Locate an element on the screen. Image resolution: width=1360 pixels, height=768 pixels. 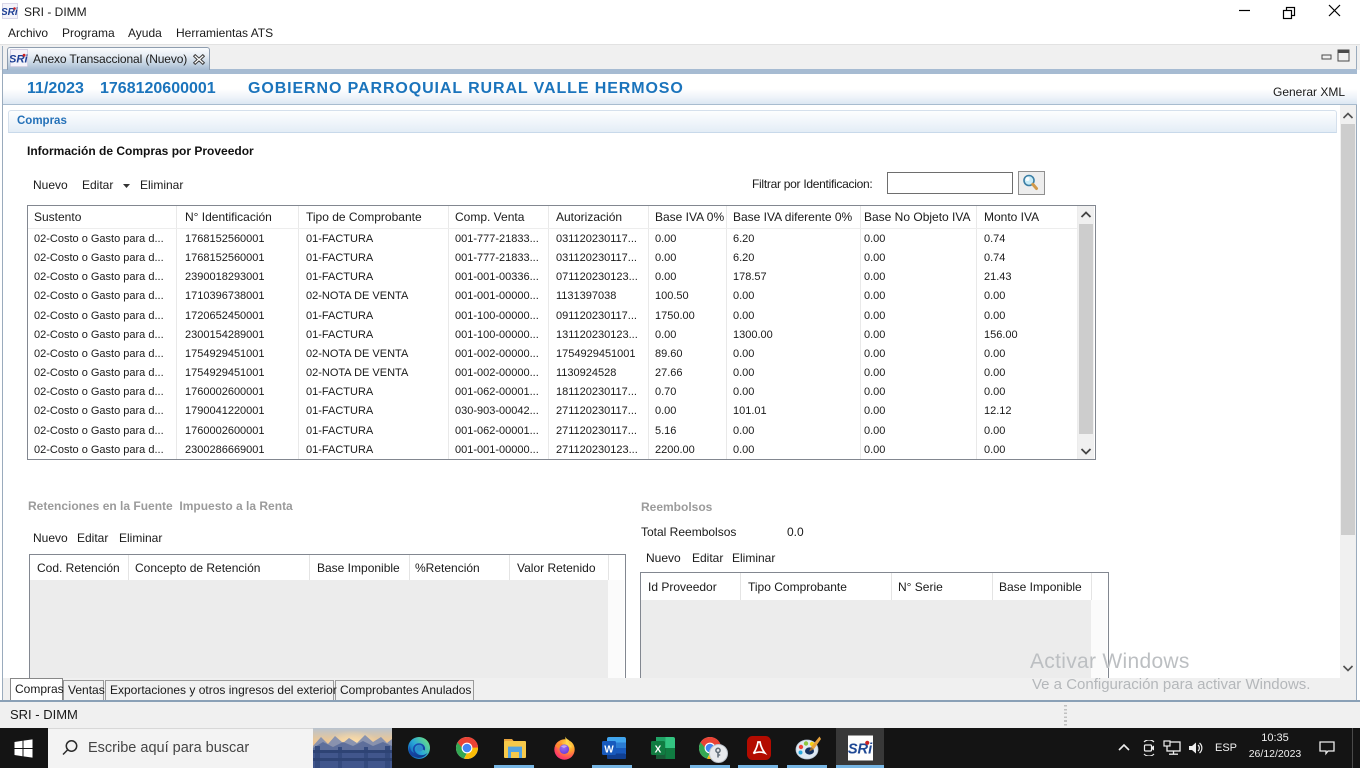
svg-text: W is located at coordinates (609, 750).